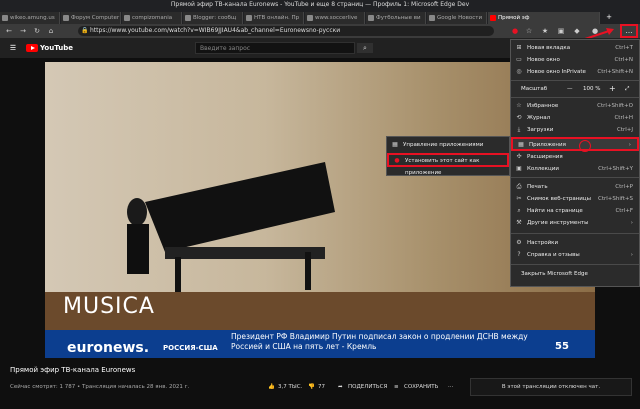 The width and height of the screenshot is (640, 409). What do you see at coordinates (340, 387) in the screenshot?
I see `share-icon: ➦` at bounding box center [340, 387].